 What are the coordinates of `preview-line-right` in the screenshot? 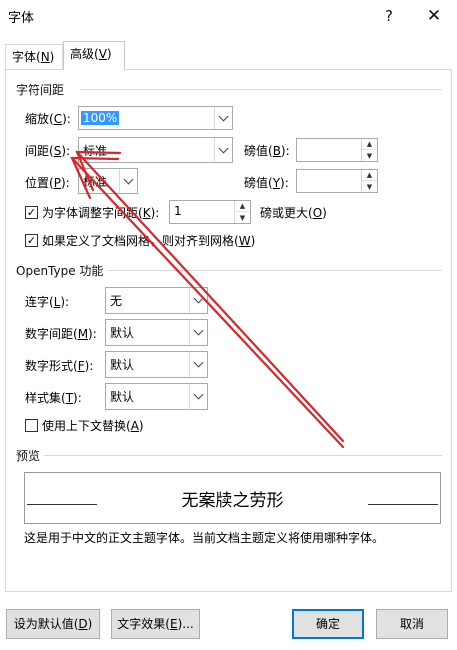 It's located at (403, 504).